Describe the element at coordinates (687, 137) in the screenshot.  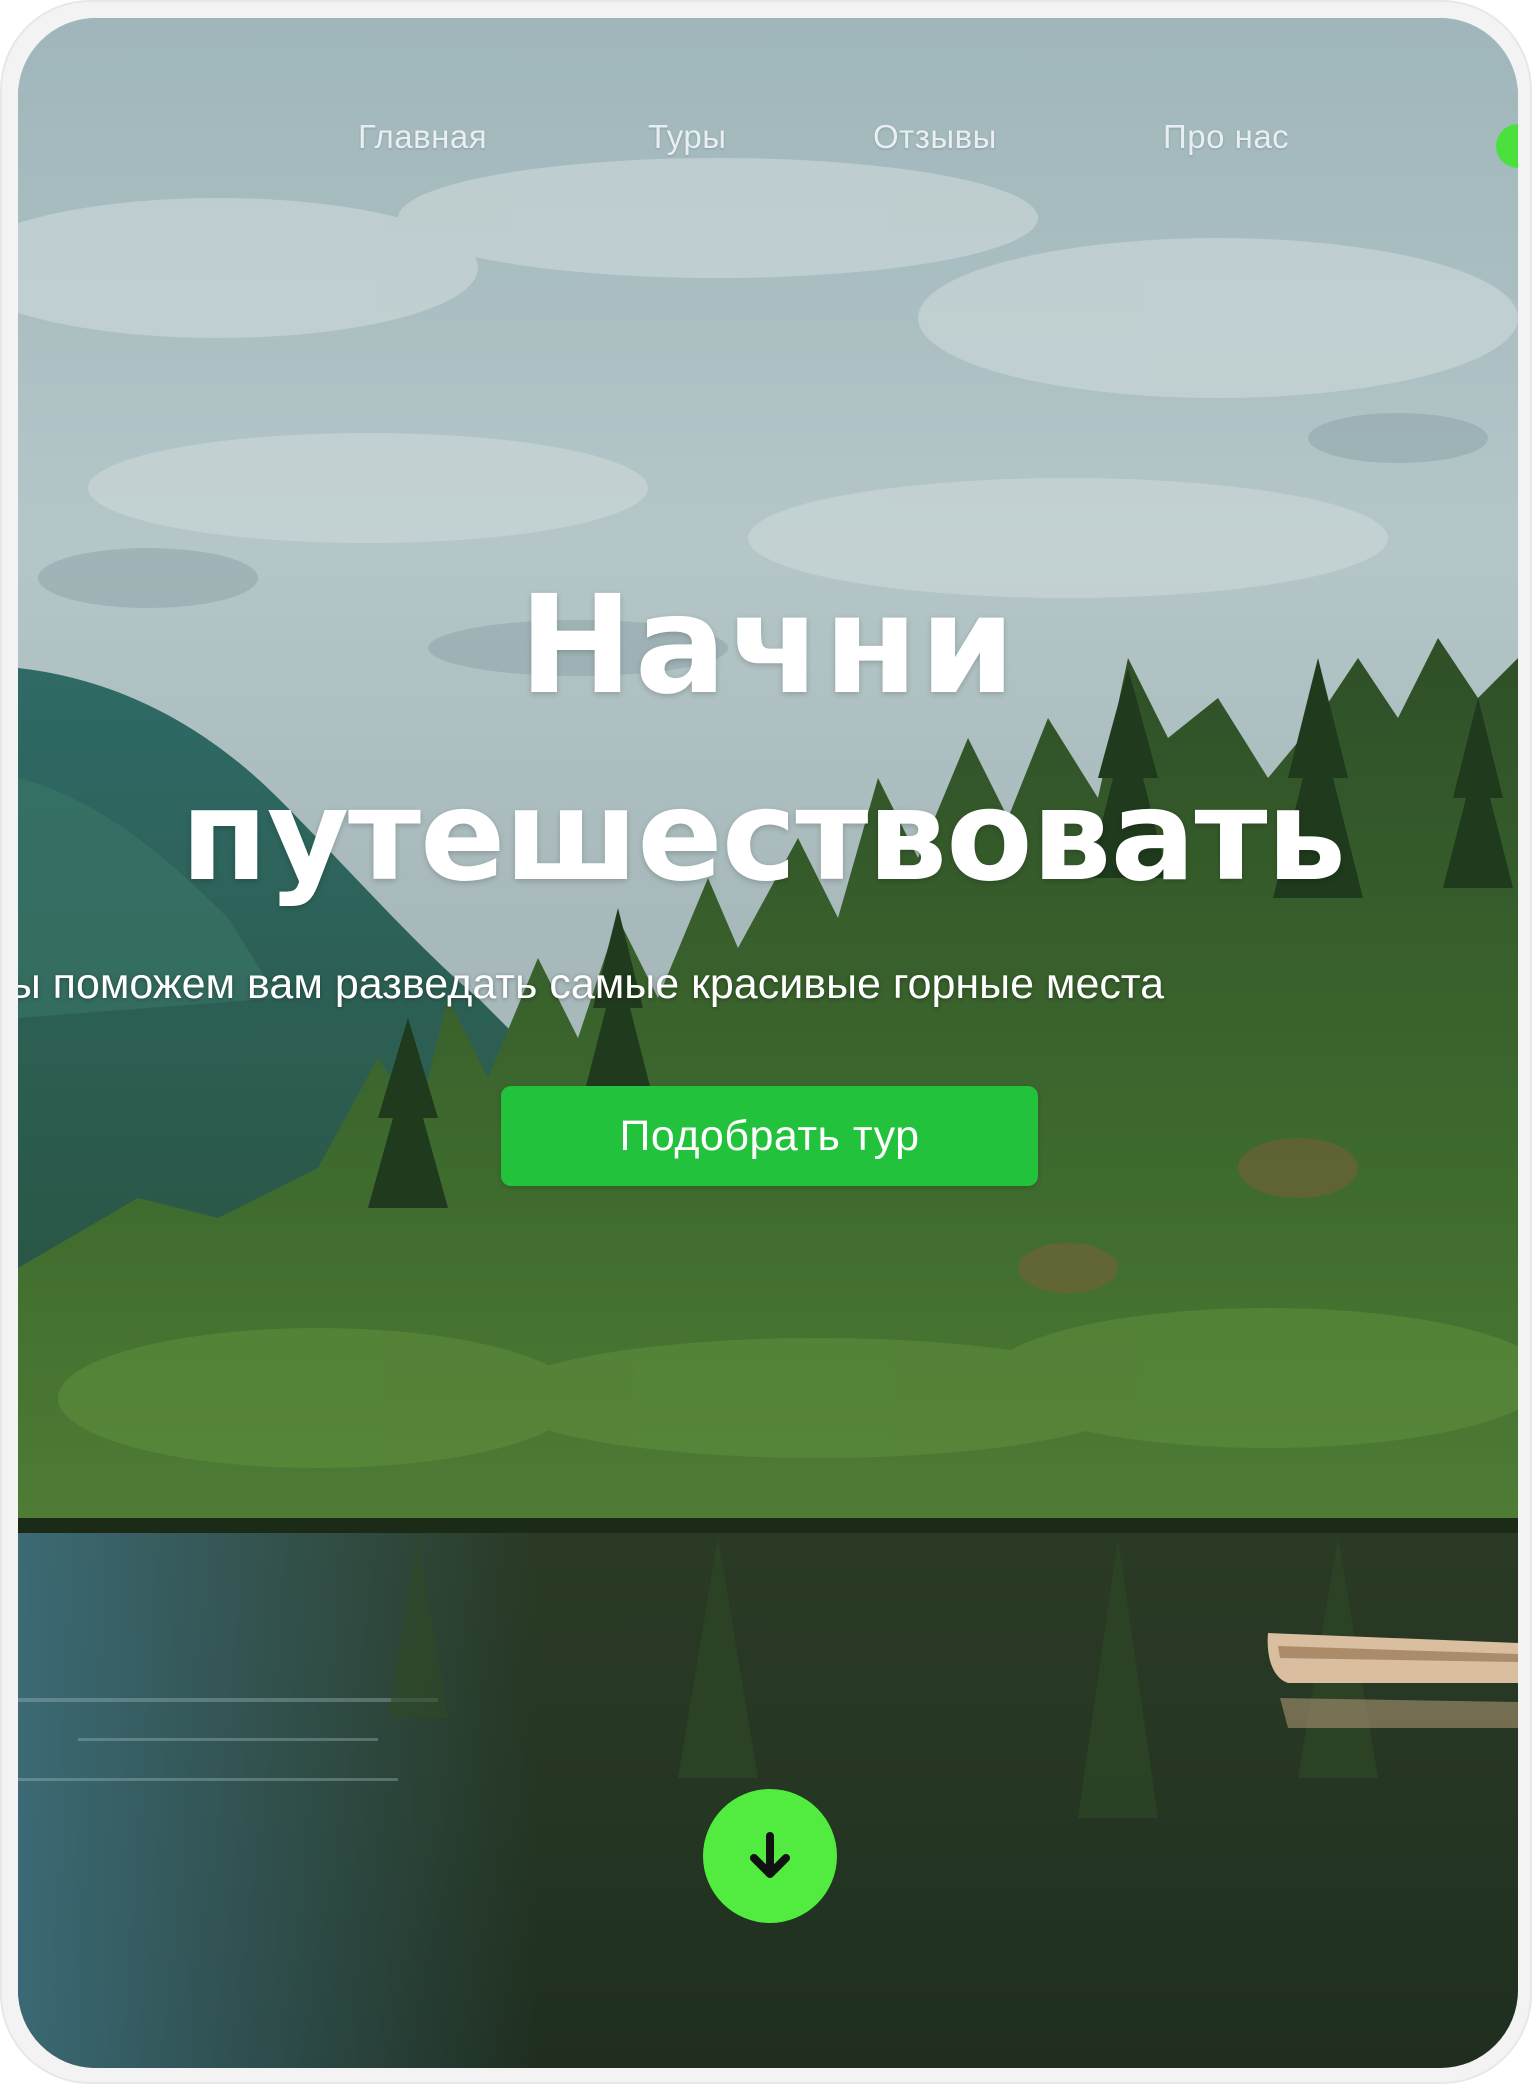
I see `nav-link-tours: Туры` at that location.